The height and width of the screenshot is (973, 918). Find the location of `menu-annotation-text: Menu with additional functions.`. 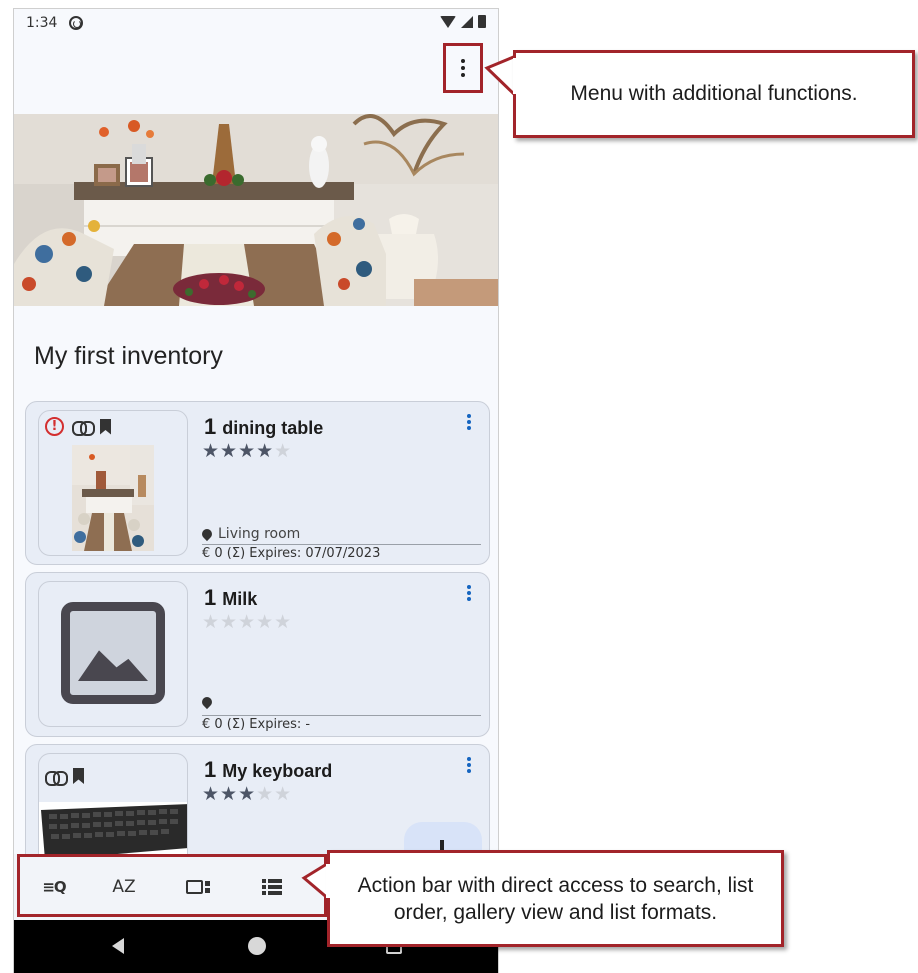

menu-annotation-text: Menu with additional functions. is located at coordinates (714, 93).